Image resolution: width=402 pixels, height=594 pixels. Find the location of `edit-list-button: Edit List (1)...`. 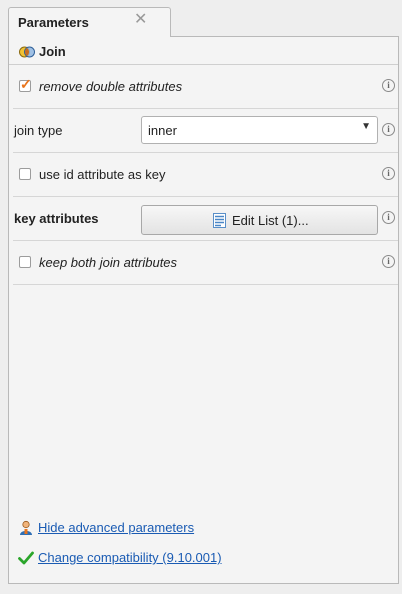

edit-list-button: Edit List (1)... is located at coordinates (259, 220).